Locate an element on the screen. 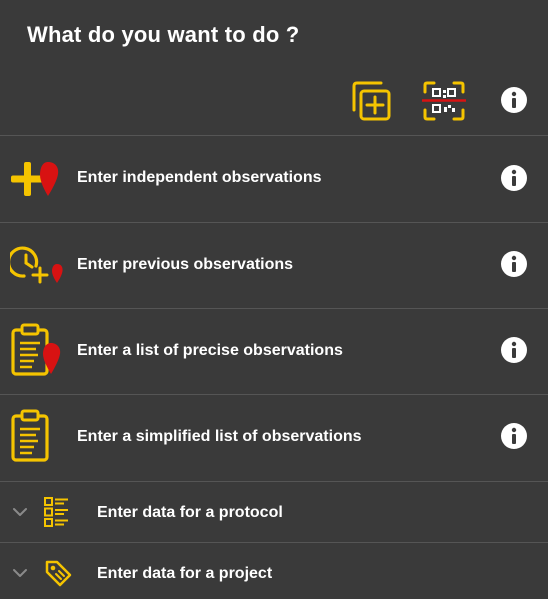 Image resolution: width=548 pixels, height=599 pixels. expand-label: Enter data for a protocol is located at coordinates (190, 512).